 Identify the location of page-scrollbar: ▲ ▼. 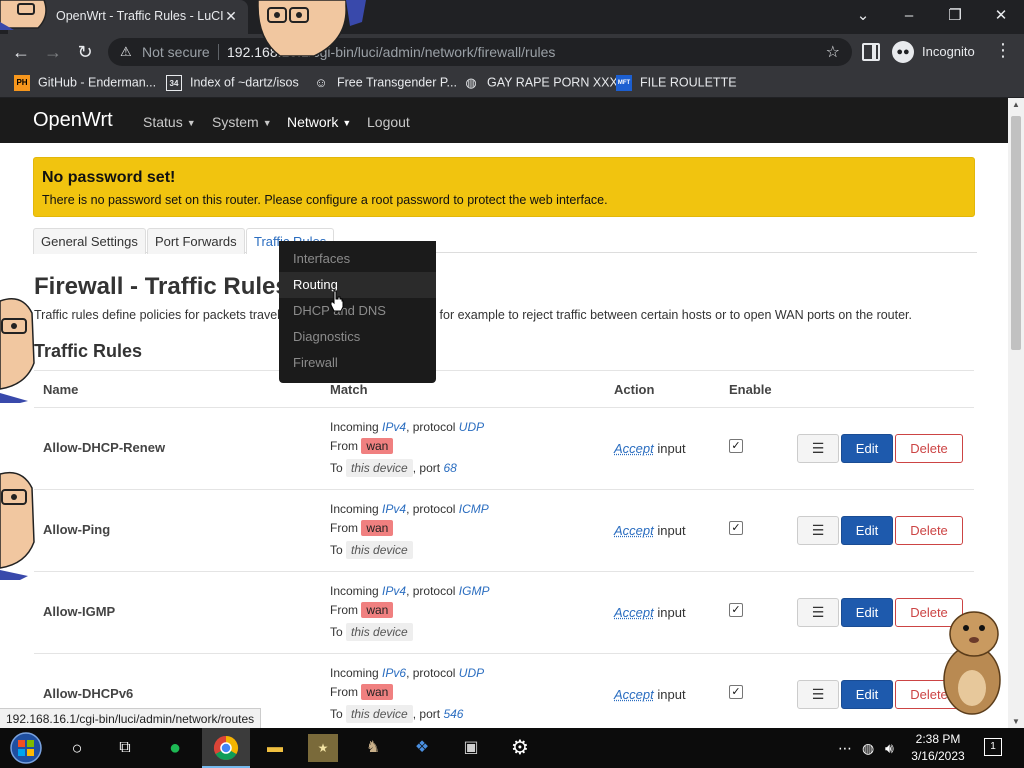
(1016, 413).